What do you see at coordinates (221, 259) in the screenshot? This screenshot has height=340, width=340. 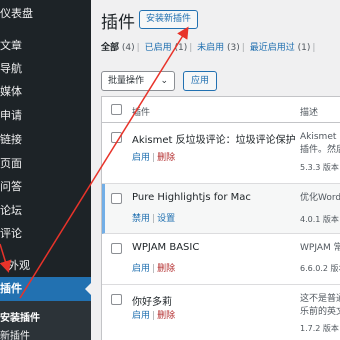 I see `table-row: WPJAM BASIC 启用|删除 WPJAM 常 6.6.0.2 版本` at bounding box center [221, 259].